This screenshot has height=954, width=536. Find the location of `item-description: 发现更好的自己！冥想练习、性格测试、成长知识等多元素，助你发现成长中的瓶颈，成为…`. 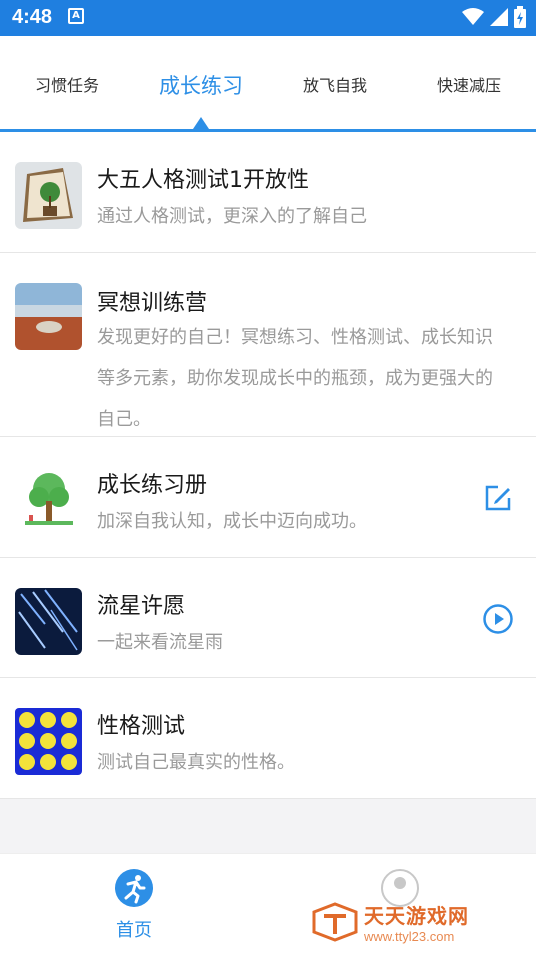

item-description: 发现更好的自己！冥想练习、性格测试、成长知识等多元素，助你发现成长中的瓶颈，成为… is located at coordinates (295, 378).